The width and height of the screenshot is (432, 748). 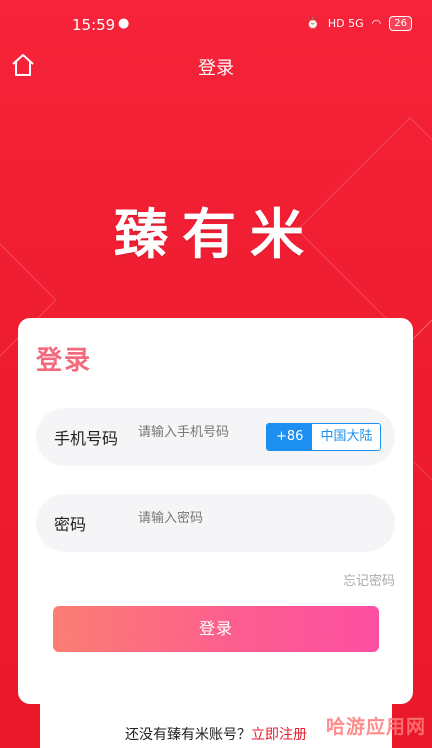 What do you see at coordinates (216, 629) in the screenshot?
I see `login-button: 登录` at bounding box center [216, 629].